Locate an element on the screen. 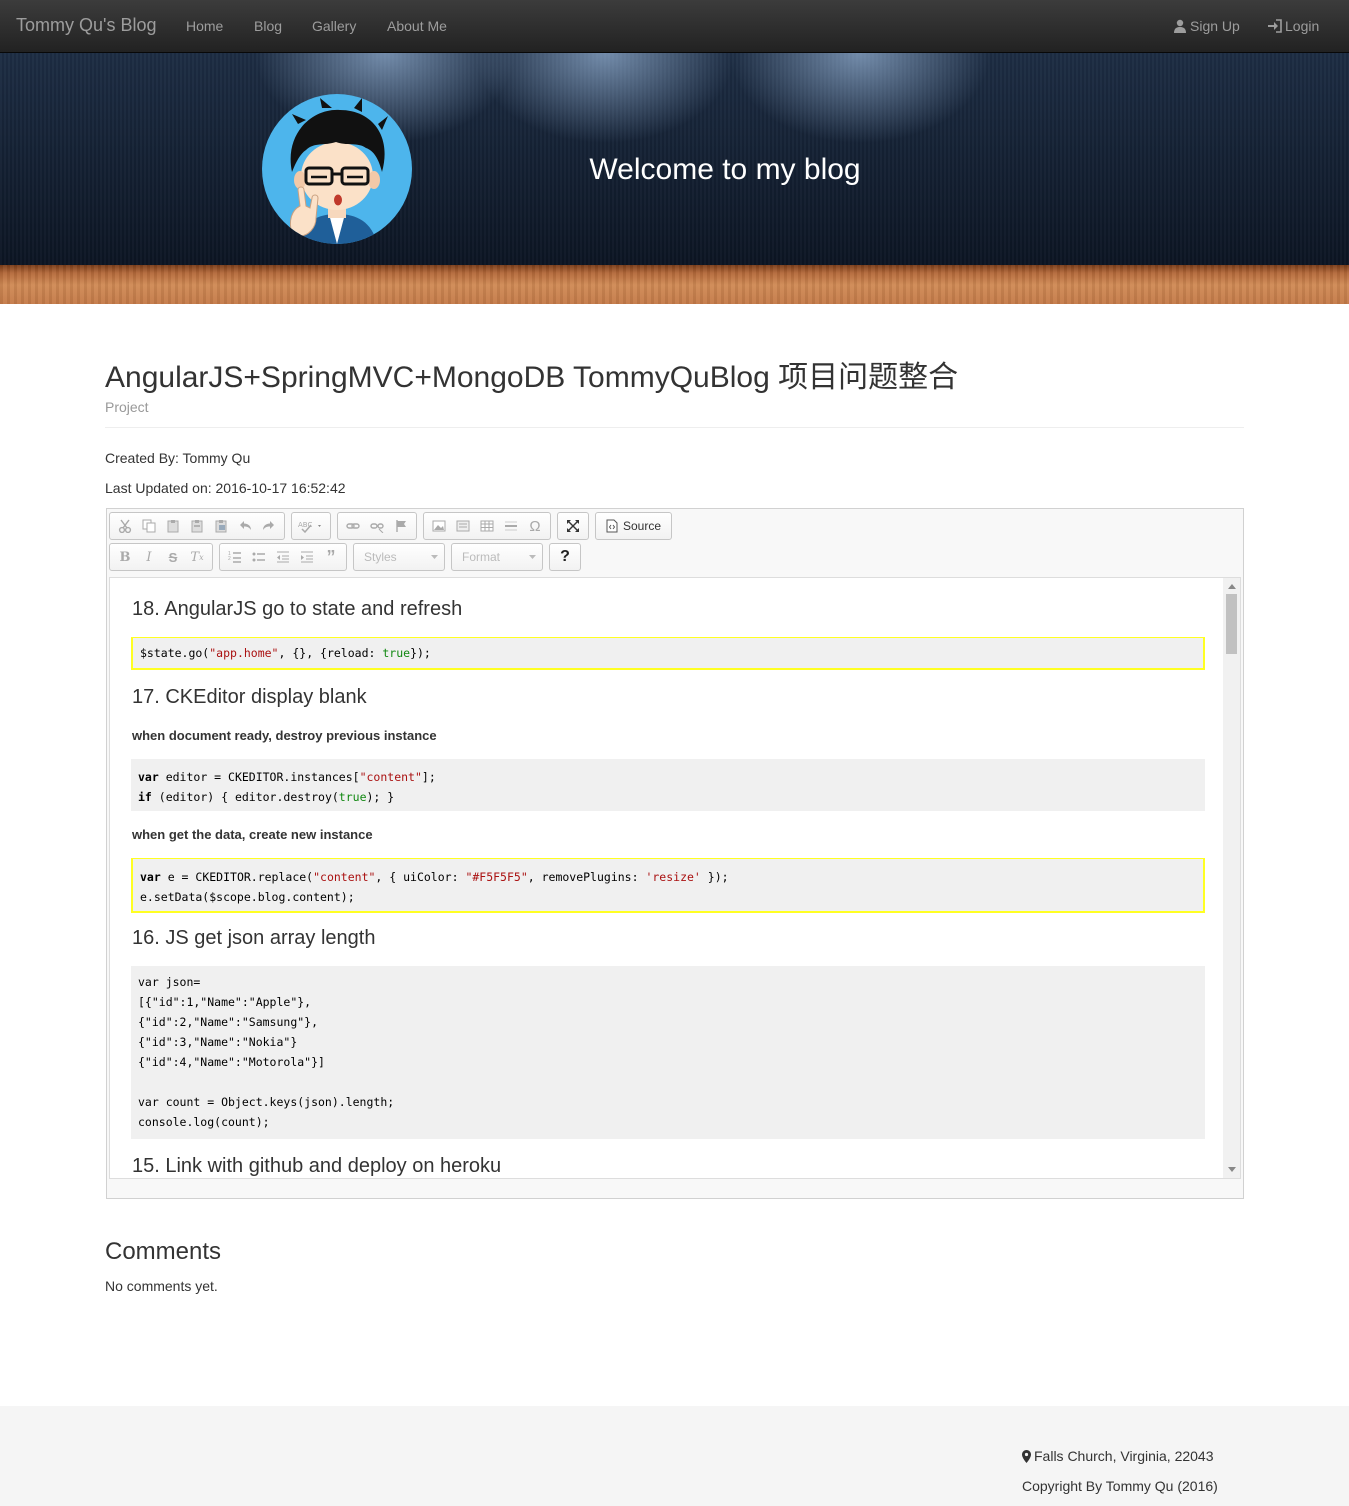 The width and height of the screenshot is (1349, 1506). spellcheck-group: ABC is located at coordinates (311, 526).